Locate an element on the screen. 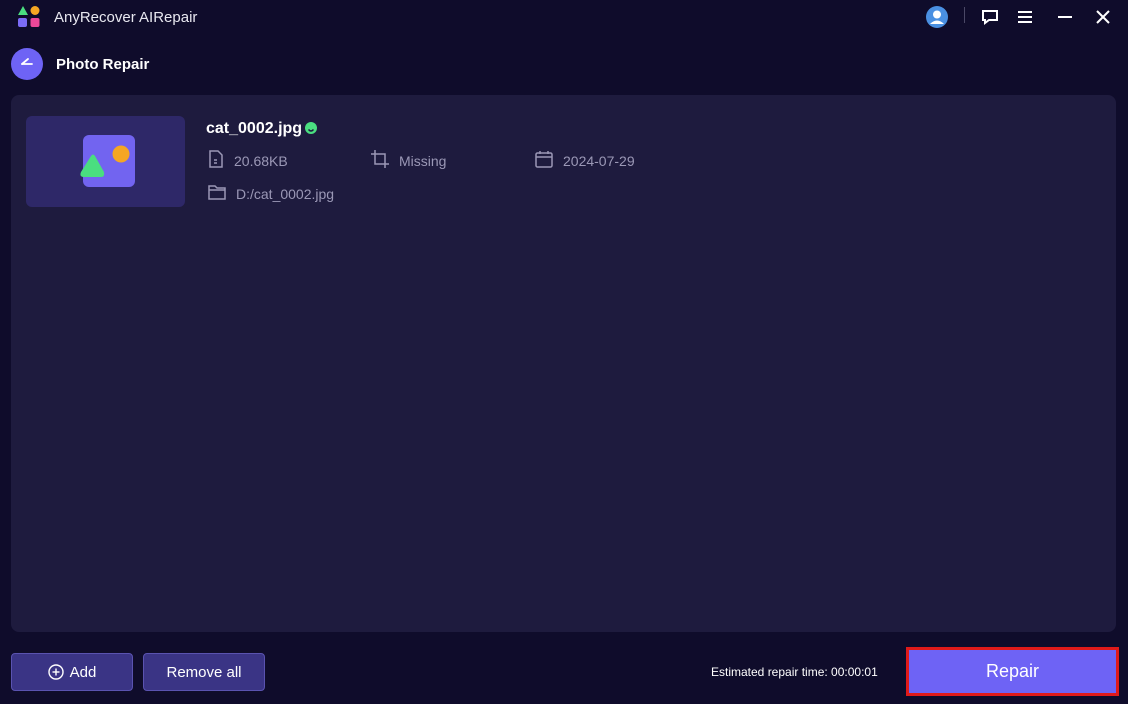  repair-button: Repair is located at coordinates (1012, 671).